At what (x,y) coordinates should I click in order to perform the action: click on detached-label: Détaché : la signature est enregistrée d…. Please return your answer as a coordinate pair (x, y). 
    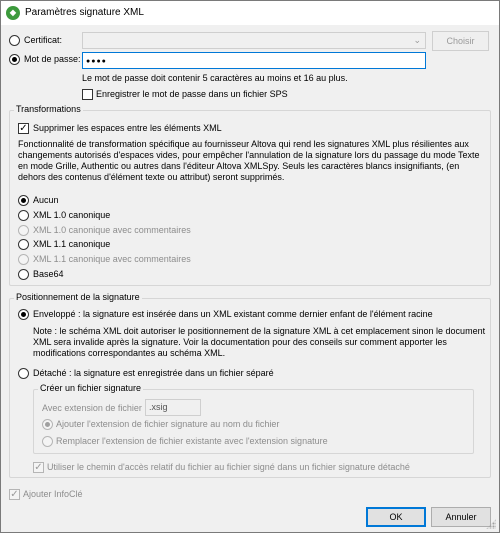
    Looking at the image, I should click on (153, 373).